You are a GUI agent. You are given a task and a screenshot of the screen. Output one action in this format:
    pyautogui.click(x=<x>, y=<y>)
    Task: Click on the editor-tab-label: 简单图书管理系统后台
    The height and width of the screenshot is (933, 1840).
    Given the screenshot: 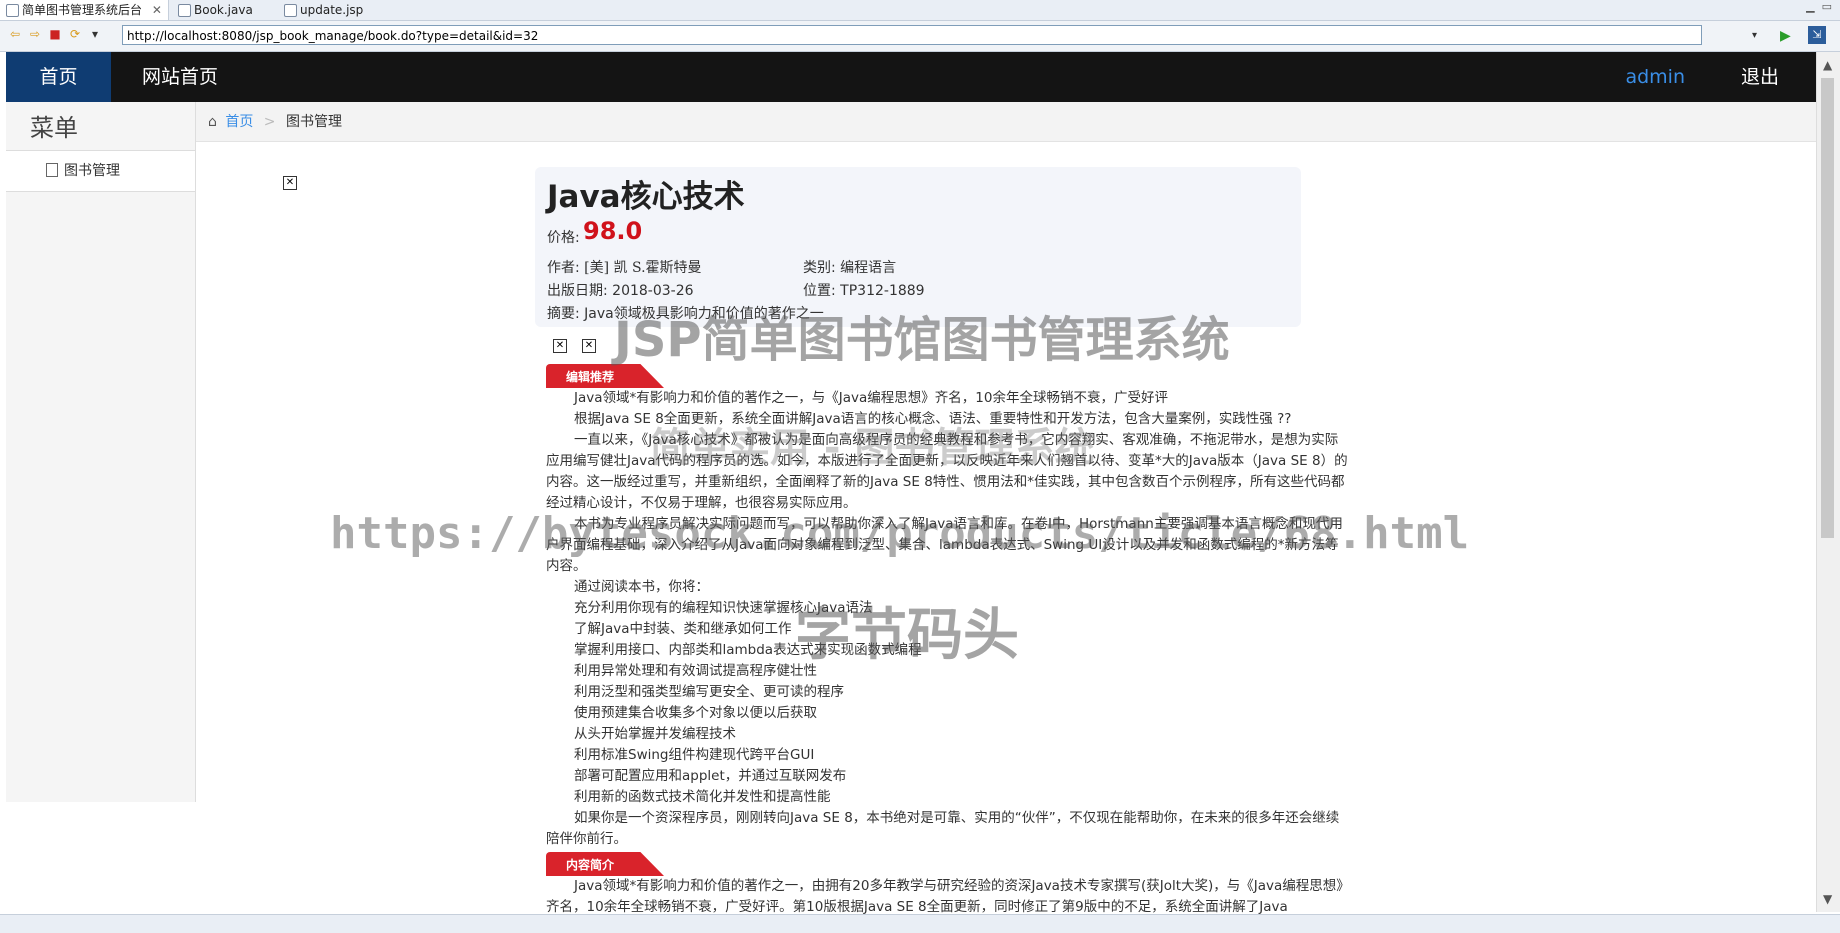 What is the action you would take?
    pyautogui.click(x=82, y=10)
    